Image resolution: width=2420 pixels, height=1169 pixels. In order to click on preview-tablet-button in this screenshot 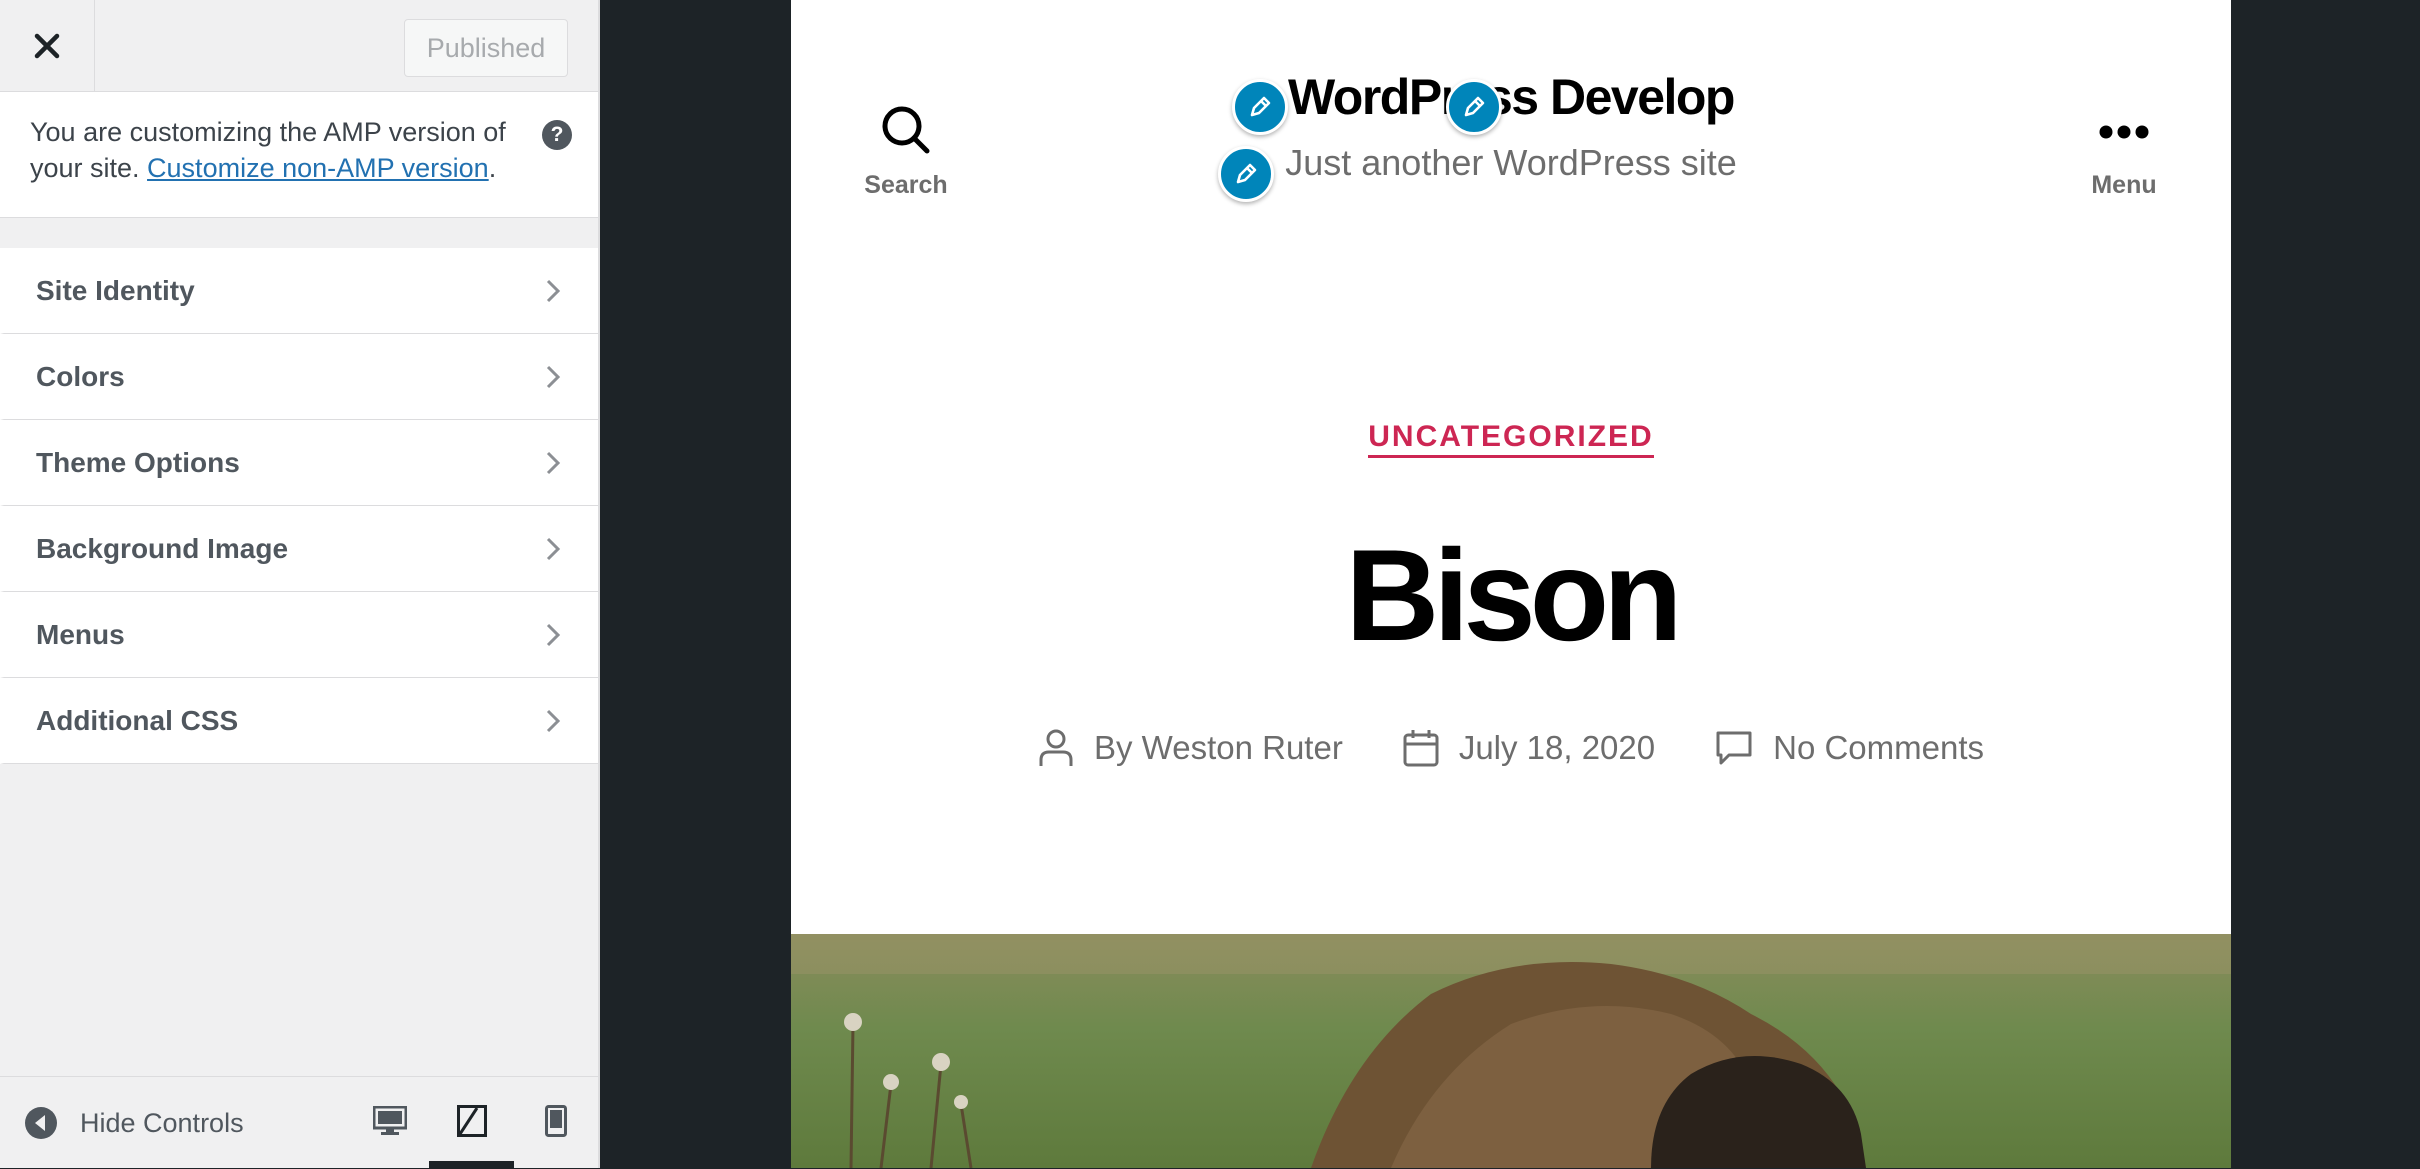, I will do `click(472, 1121)`.